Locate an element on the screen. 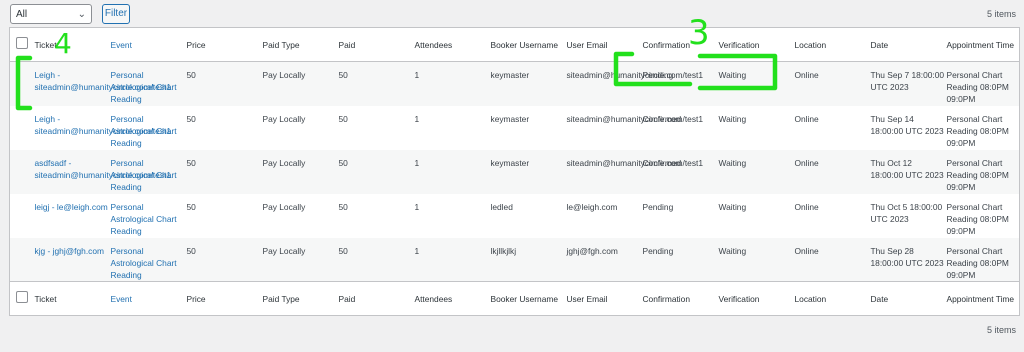  col-confirmation-footer: Confirmation is located at coordinates (666, 298).